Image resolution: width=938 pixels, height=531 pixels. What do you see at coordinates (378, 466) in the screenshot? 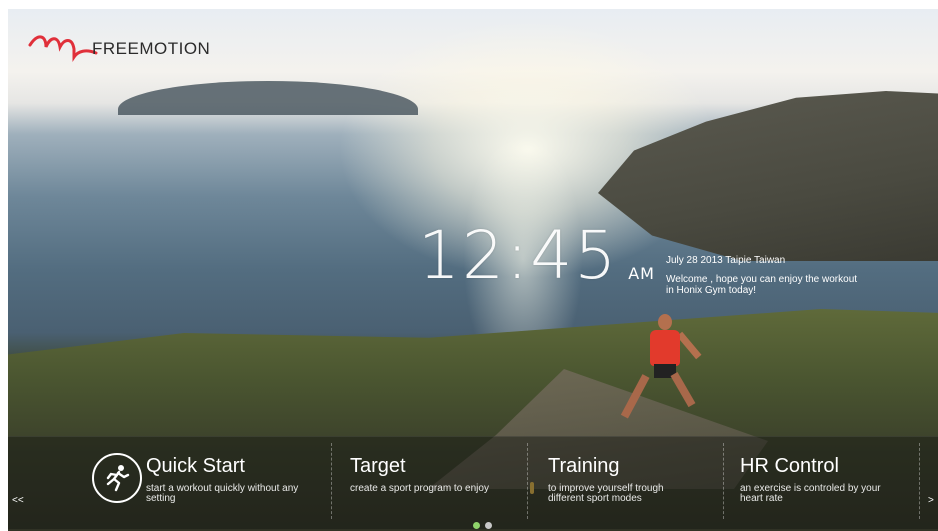
I see `menu-item-title: Target` at bounding box center [378, 466].